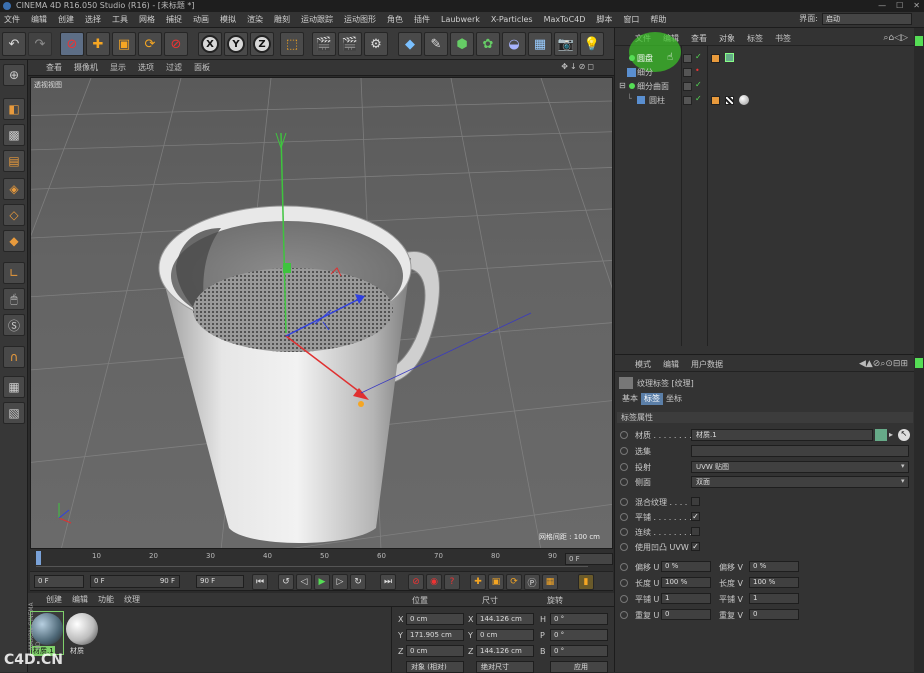 This screenshot has width=924, height=673. I want to click on object-row: 圆盘 ✓ ☝, so click(765, 58).